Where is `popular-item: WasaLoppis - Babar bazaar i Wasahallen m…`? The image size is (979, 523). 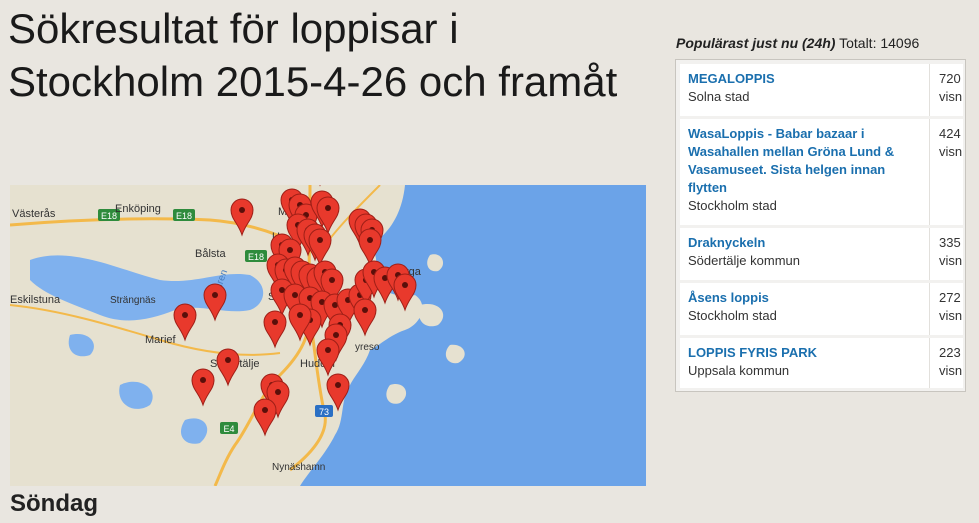
popular-item: WasaLoppis - Babar bazaar i Wasahallen m… is located at coordinates (821, 172).